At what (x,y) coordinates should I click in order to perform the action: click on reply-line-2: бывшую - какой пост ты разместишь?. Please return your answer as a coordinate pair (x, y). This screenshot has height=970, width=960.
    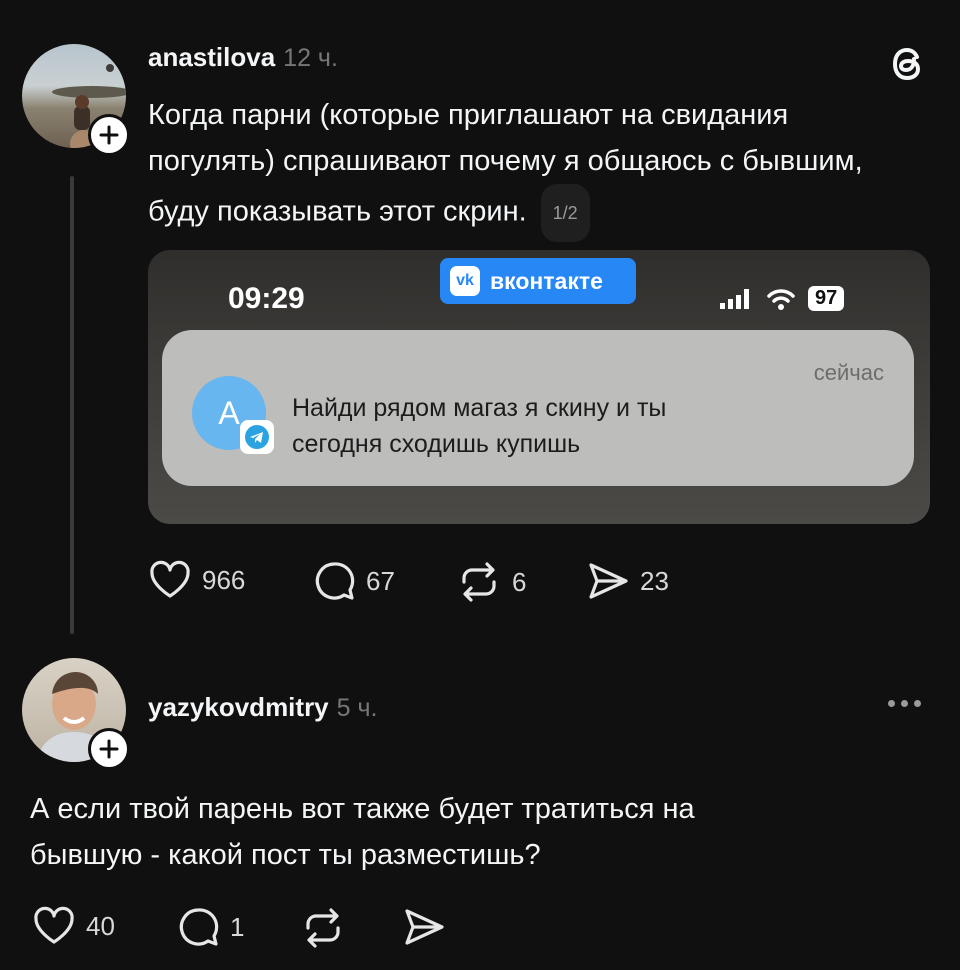
    Looking at the image, I should click on (285, 855).